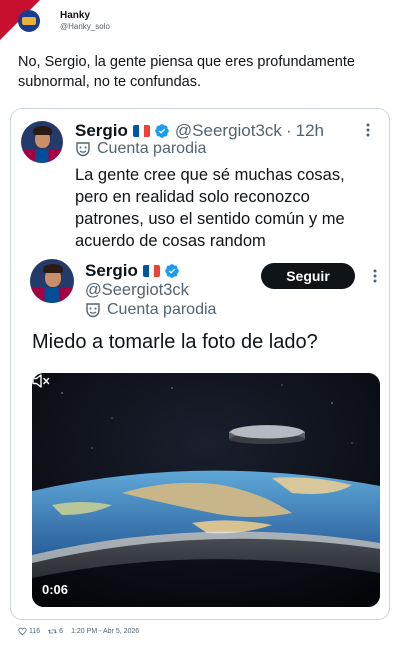  What do you see at coordinates (85, 26) in the screenshot?
I see `author-handle: @Hanky_solo` at bounding box center [85, 26].